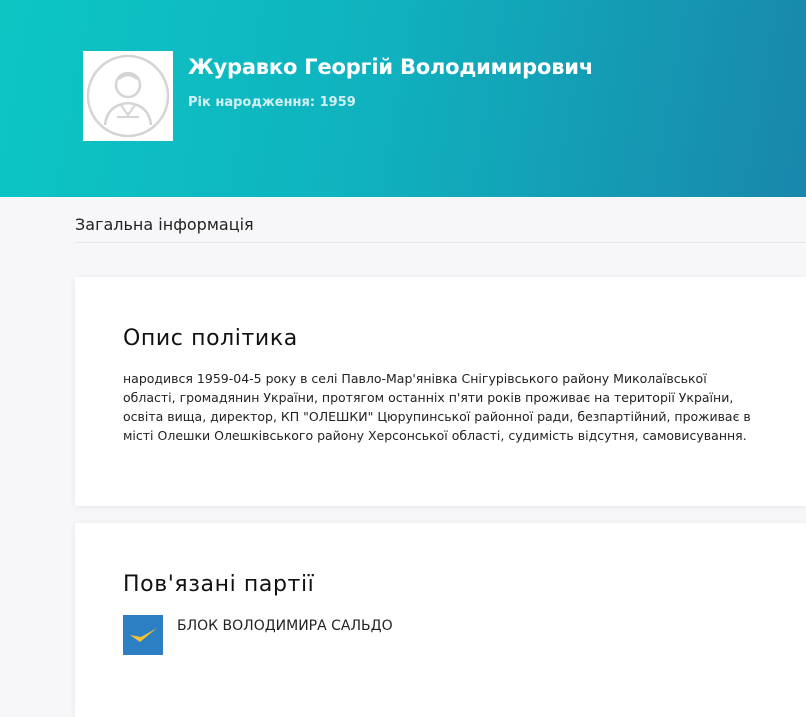 Image resolution: width=806 pixels, height=717 pixels. Describe the element at coordinates (440, 242) in the screenshot. I see `section-divider` at that location.